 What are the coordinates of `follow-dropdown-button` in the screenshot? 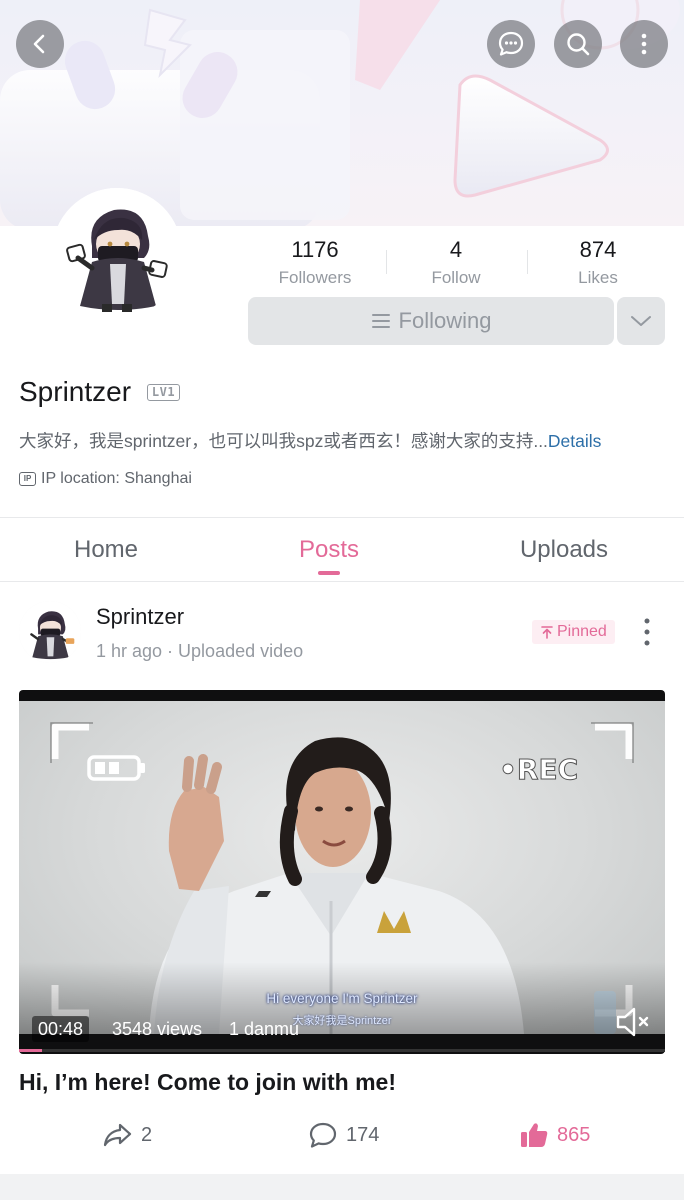 It's located at (641, 321).